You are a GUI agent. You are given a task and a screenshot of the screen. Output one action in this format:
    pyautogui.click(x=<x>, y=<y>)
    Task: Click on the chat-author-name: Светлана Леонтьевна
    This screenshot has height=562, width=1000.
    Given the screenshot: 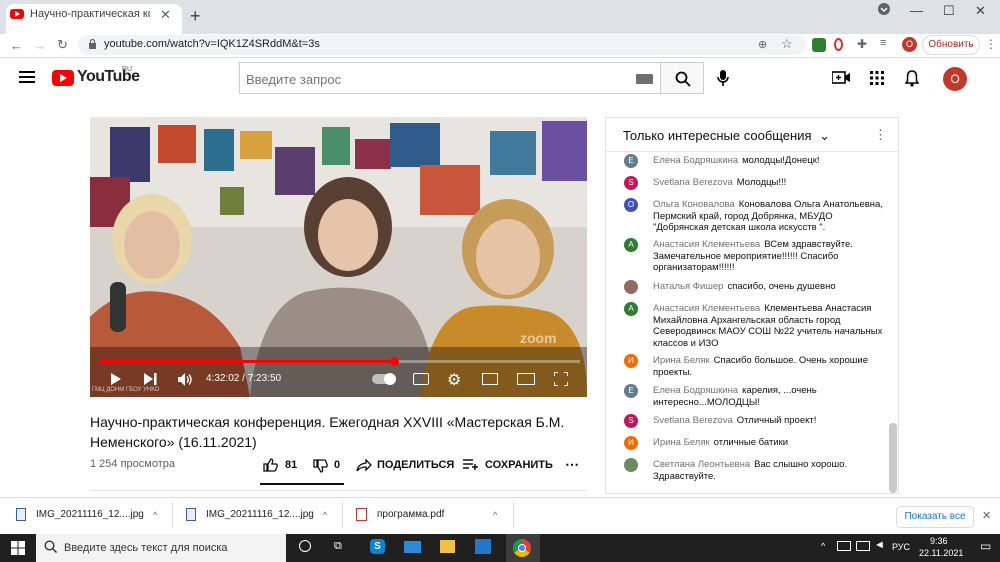 What is the action you would take?
    pyautogui.click(x=701, y=464)
    